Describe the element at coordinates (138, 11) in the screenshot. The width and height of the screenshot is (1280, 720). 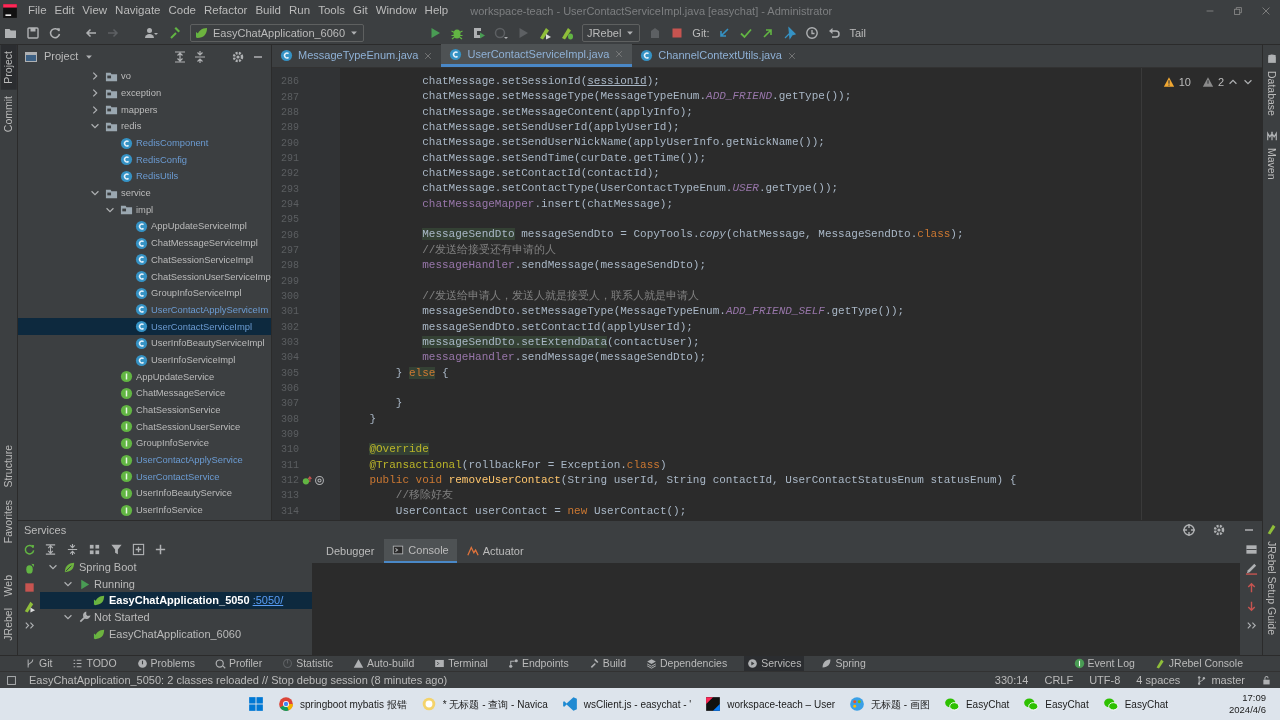
I see `menu-item: Navigate` at that location.